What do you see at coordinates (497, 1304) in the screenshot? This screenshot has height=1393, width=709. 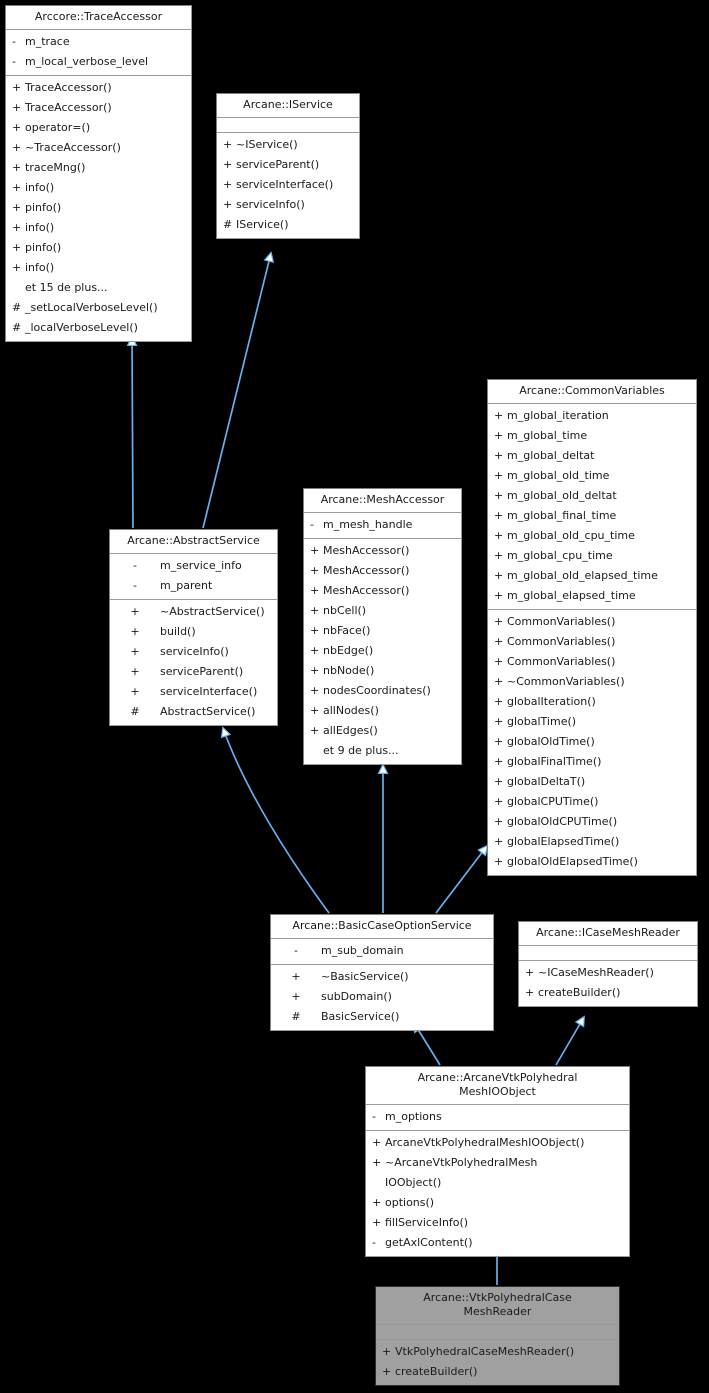 I see `class-title: Arcane::VtkPolyhedralCase MeshReader` at bounding box center [497, 1304].